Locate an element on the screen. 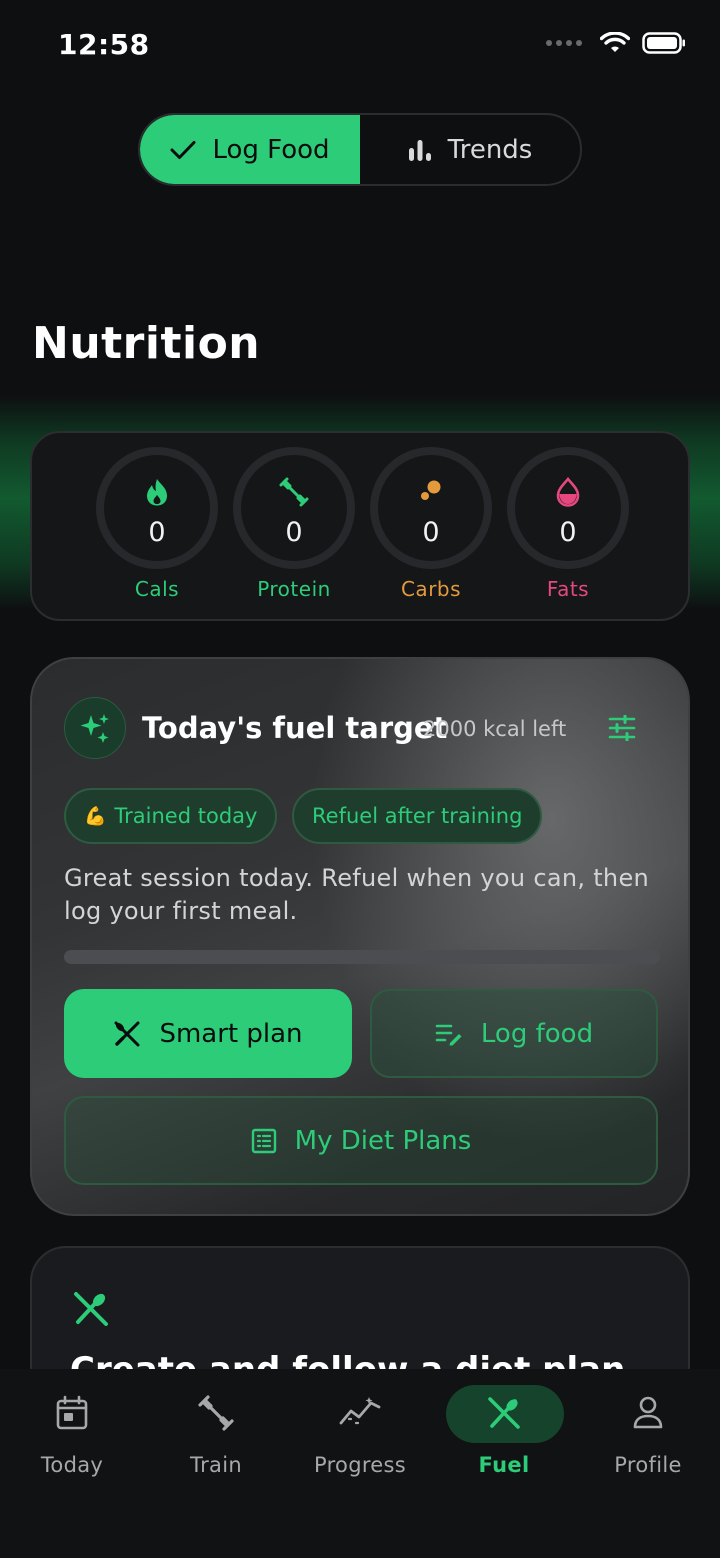  trends-segment: Trends is located at coordinates (470, 149).